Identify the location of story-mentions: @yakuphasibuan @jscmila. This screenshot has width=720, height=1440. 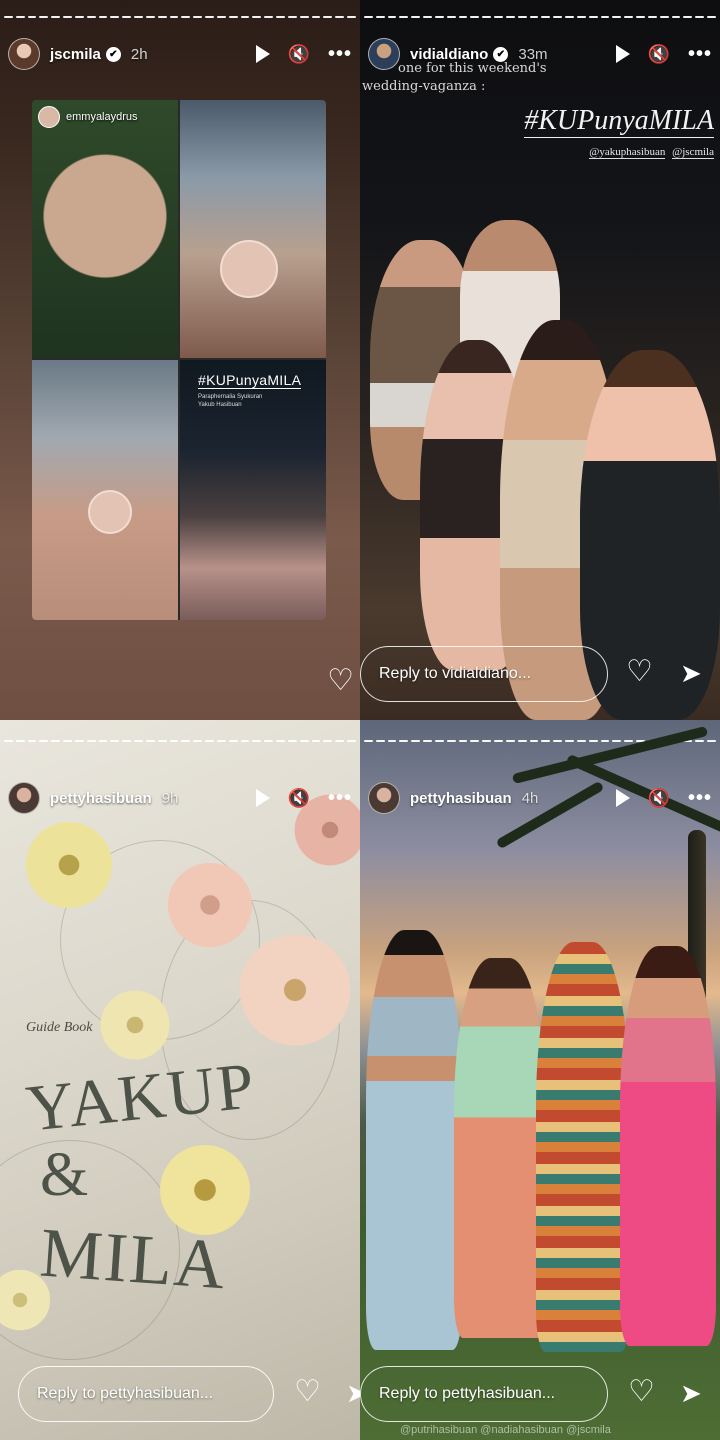
(649, 152).